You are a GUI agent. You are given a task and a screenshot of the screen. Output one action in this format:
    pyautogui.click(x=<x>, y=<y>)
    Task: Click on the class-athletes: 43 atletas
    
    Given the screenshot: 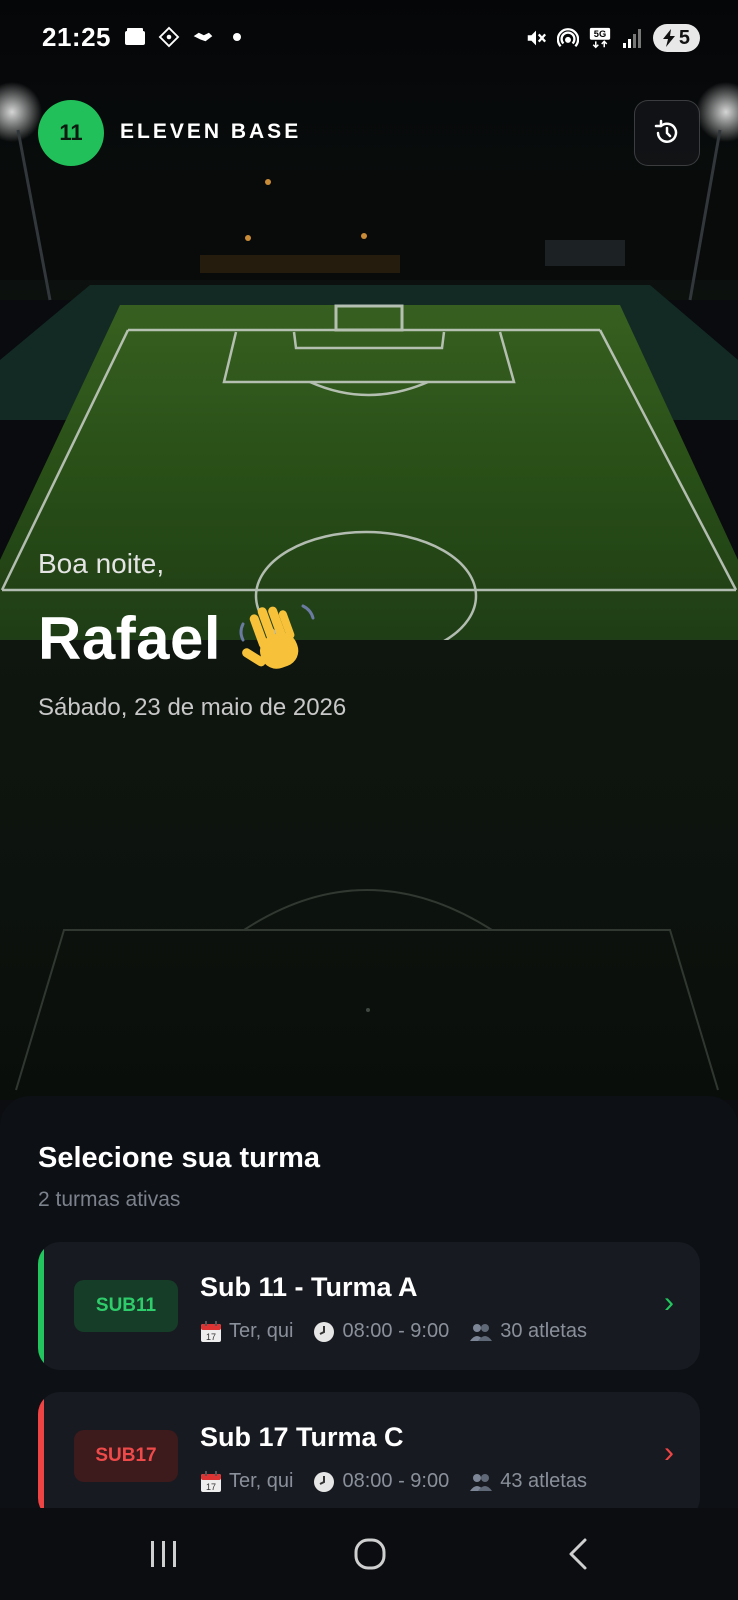 What is the action you would take?
    pyautogui.click(x=528, y=1481)
    